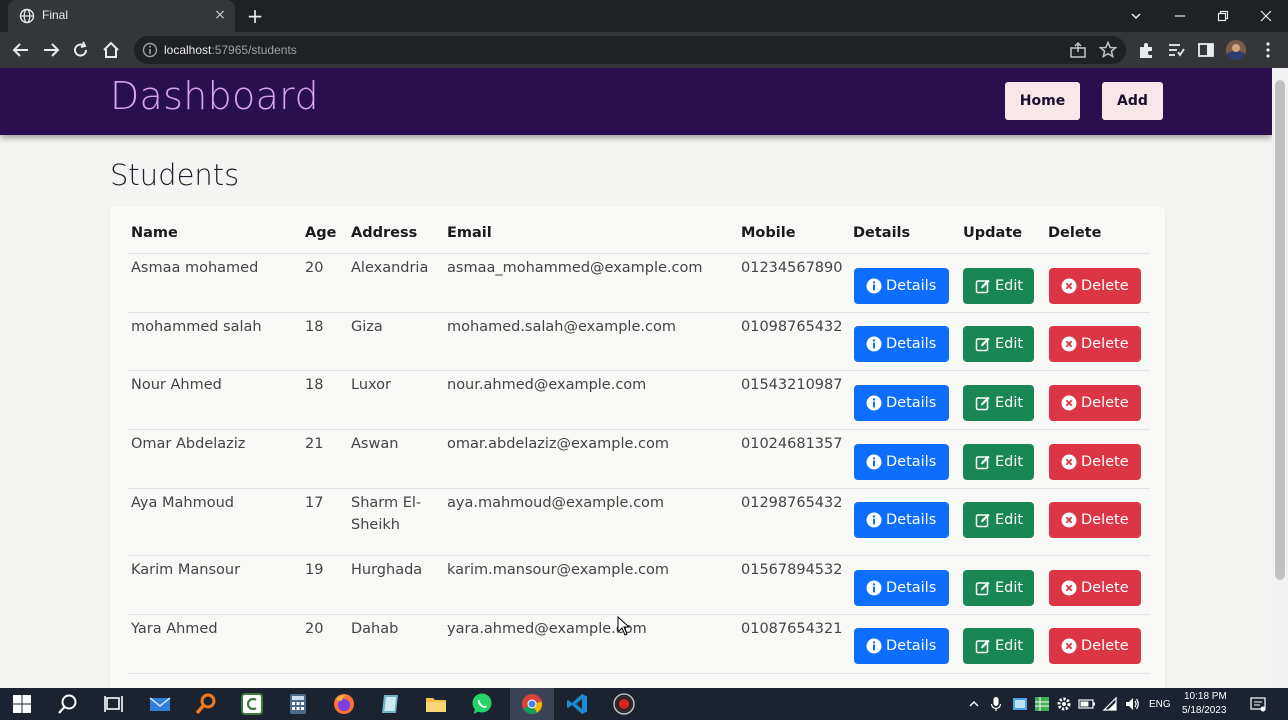  Describe the element at coordinates (186, 570) in the screenshot. I see `cell-name: Karim Mansour` at that location.